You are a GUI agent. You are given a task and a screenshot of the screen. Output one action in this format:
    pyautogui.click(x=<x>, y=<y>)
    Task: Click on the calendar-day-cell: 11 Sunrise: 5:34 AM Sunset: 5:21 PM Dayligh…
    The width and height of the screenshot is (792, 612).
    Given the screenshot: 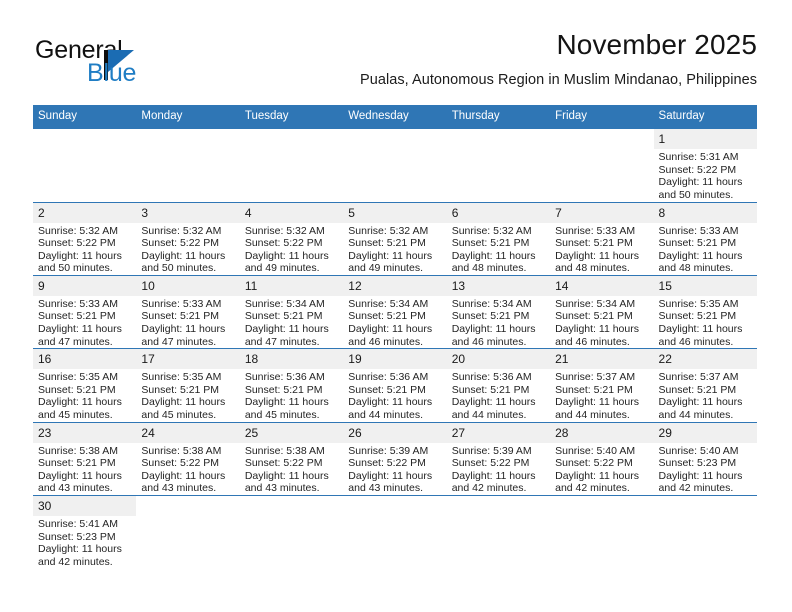 What is the action you would take?
    pyautogui.click(x=291, y=311)
    